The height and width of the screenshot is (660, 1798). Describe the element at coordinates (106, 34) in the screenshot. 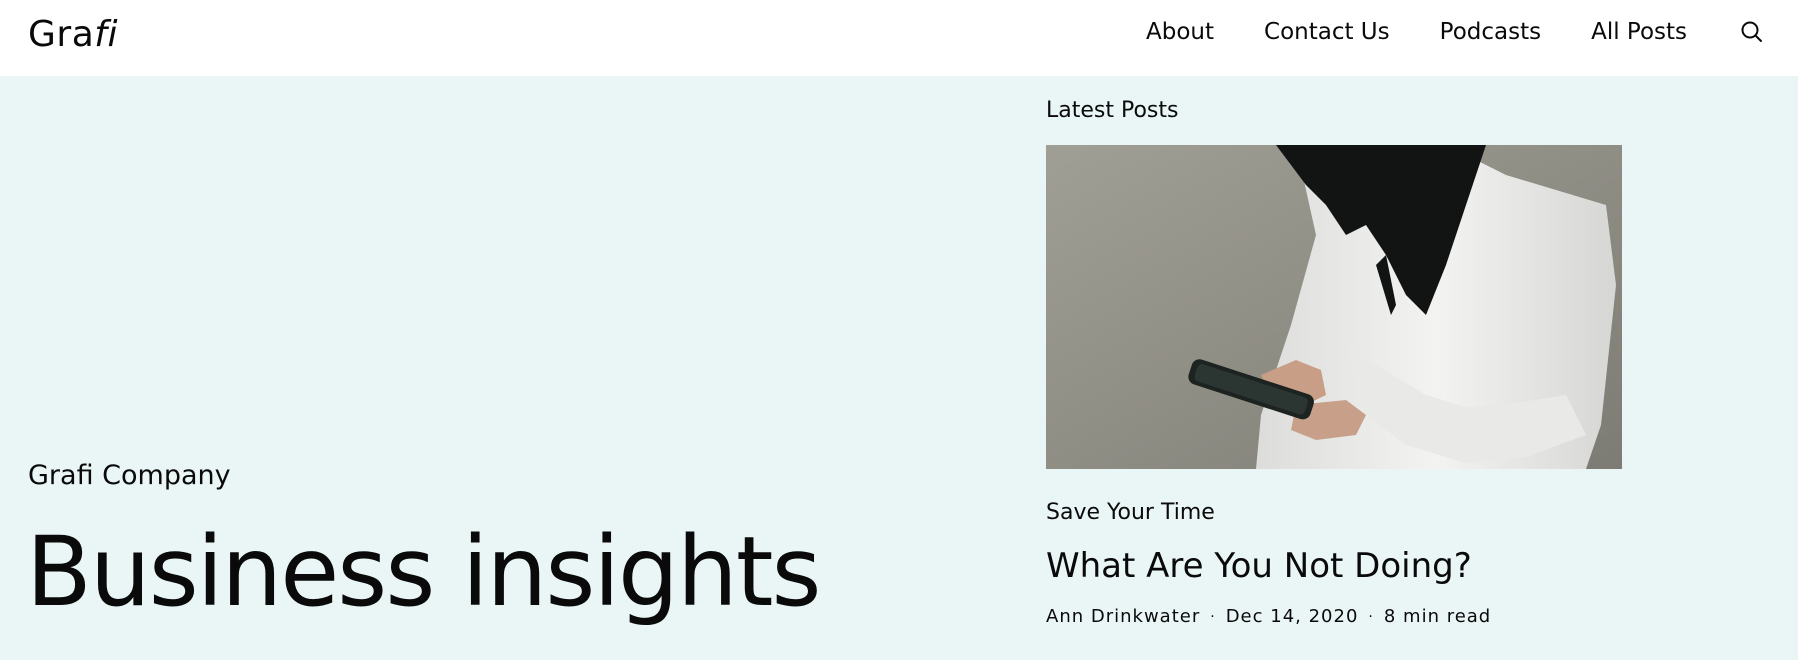

I see `logo-italic: fi` at that location.